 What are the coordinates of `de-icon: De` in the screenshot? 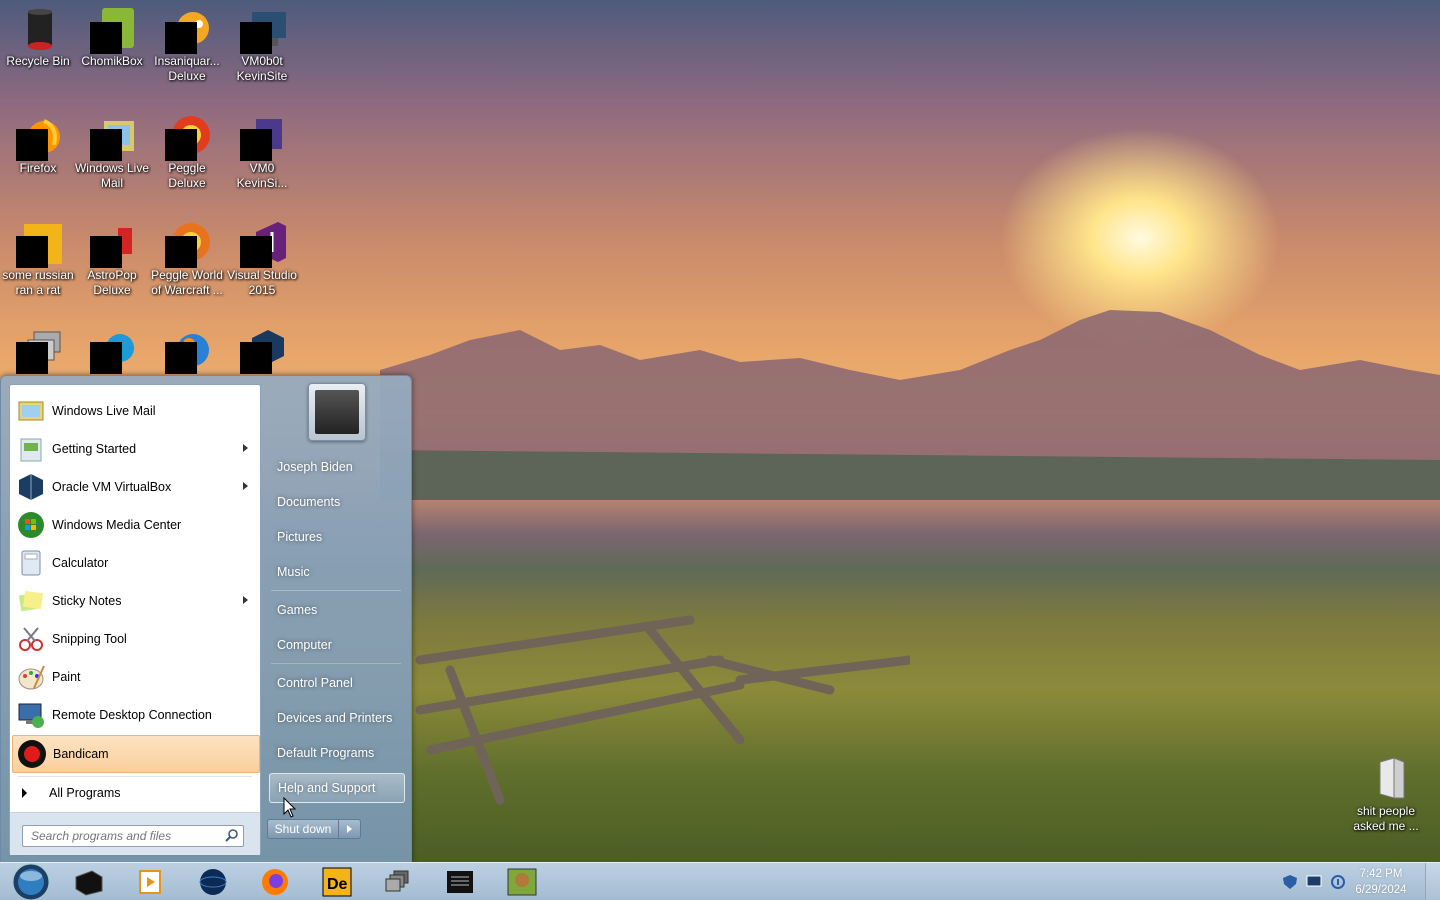 It's located at (337, 882).